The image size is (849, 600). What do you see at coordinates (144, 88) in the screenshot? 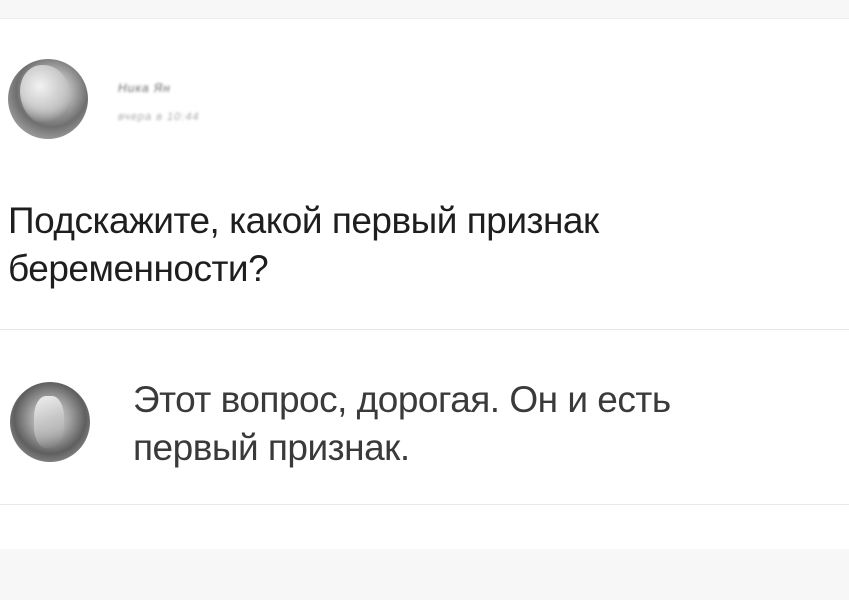
I see `author-name: Ника Ян` at bounding box center [144, 88].